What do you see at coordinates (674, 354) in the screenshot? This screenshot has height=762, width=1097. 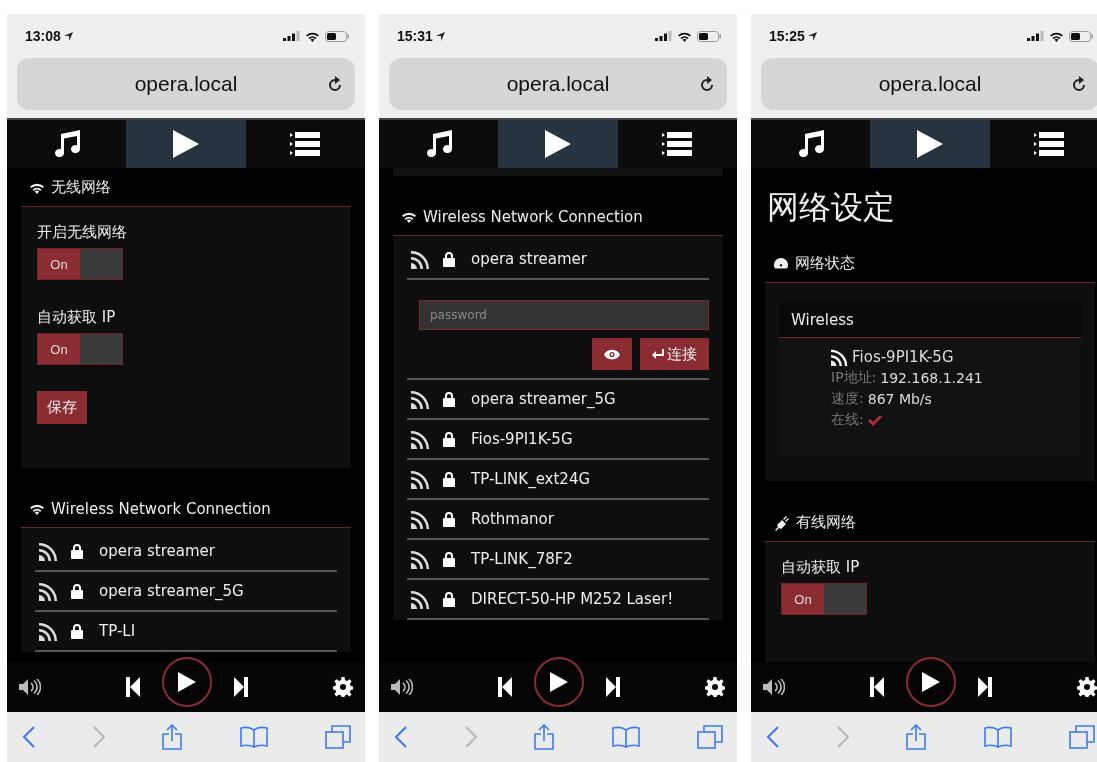 I see `connect-button: 连接` at bounding box center [674, 354].